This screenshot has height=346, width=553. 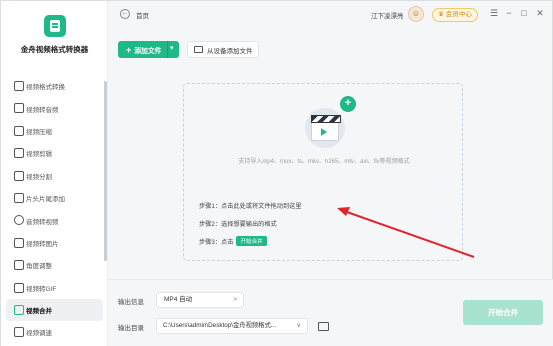 I want to click on supported-formats-text: 支持导入mp4、mov、ts、mkv、h265、mtv、avi、flv等视频格式, so click(x=324, y=162).